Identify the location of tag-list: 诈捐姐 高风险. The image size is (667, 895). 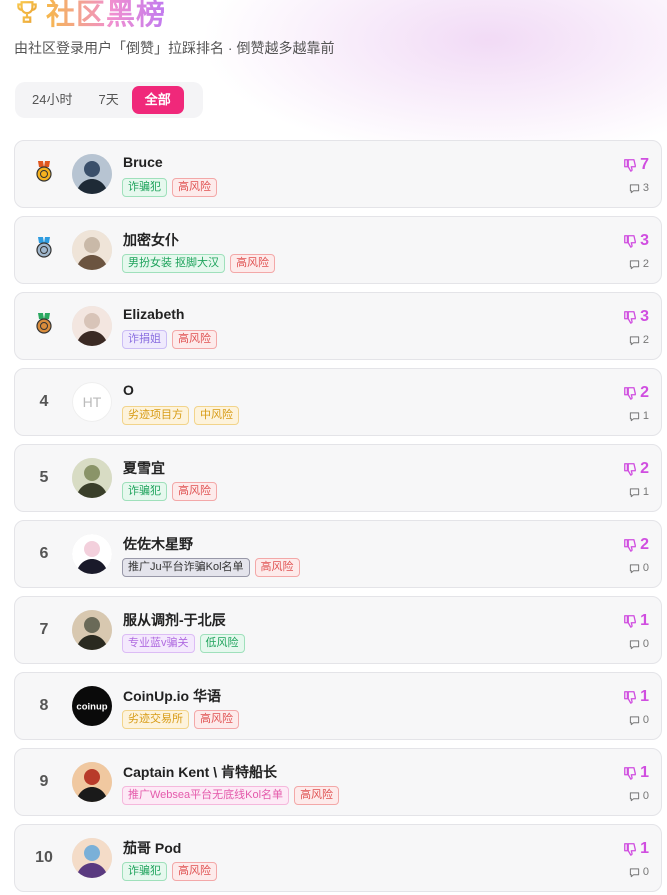
(169, 339).